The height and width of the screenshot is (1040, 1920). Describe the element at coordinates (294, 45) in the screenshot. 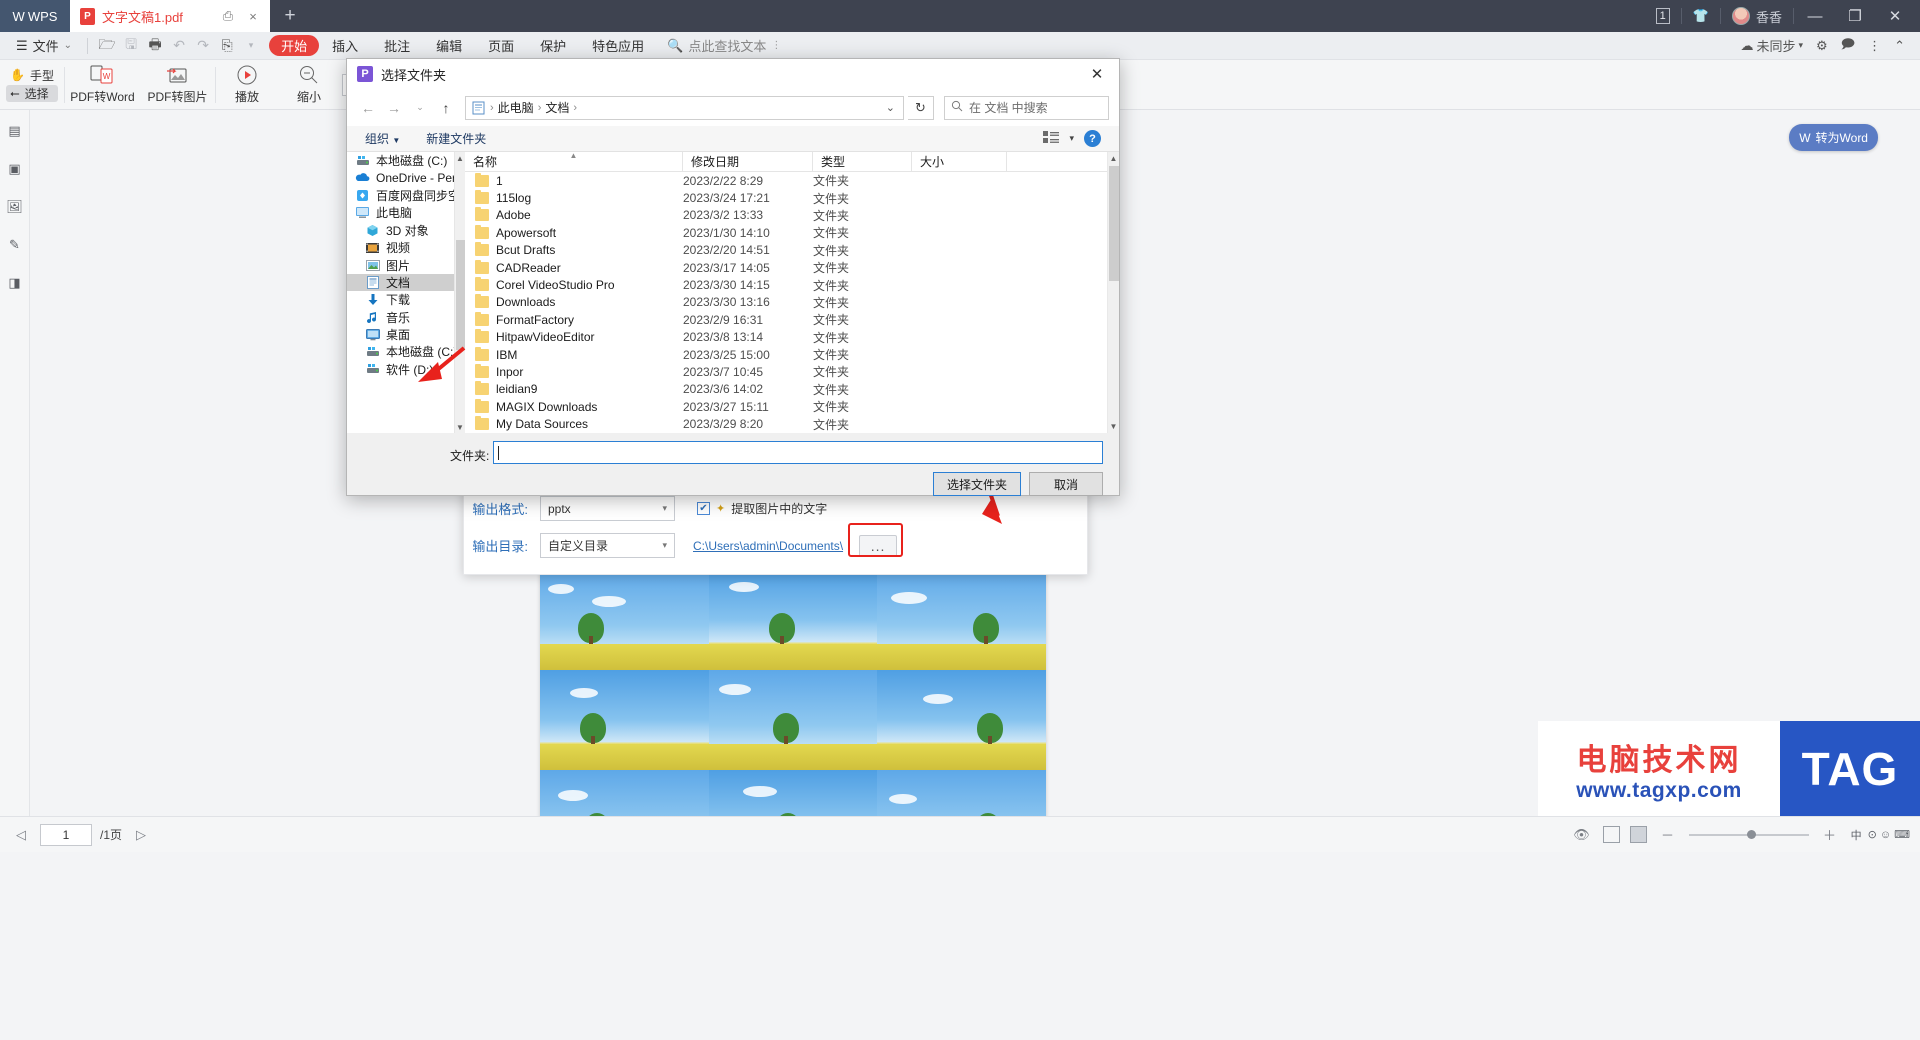

I see `tab-start: 开始` at that location.